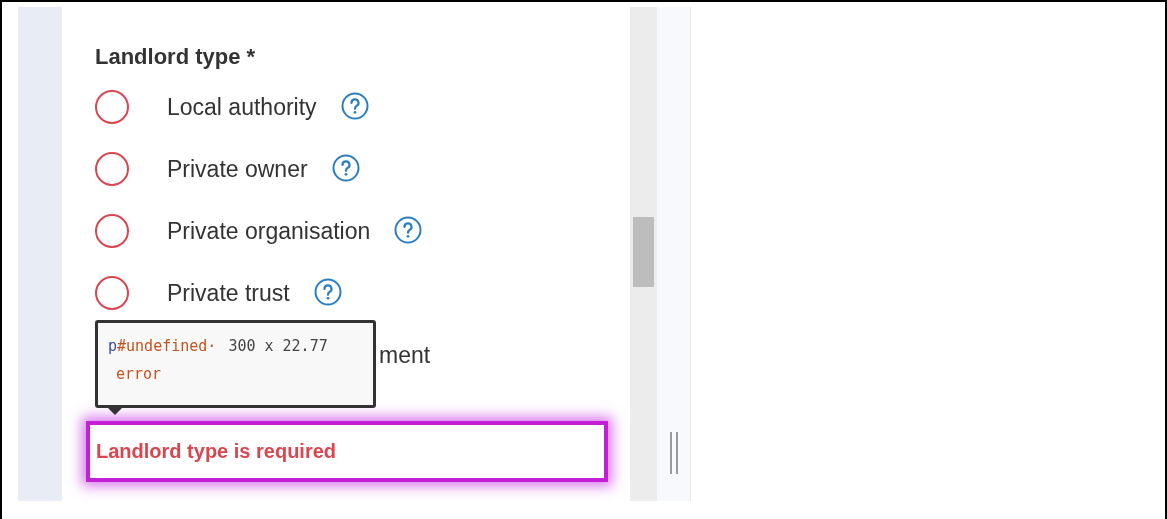  Describe the element at coordinates (216, 451) in the screenshot. I see `error-message: Landlord type is required` at that location.